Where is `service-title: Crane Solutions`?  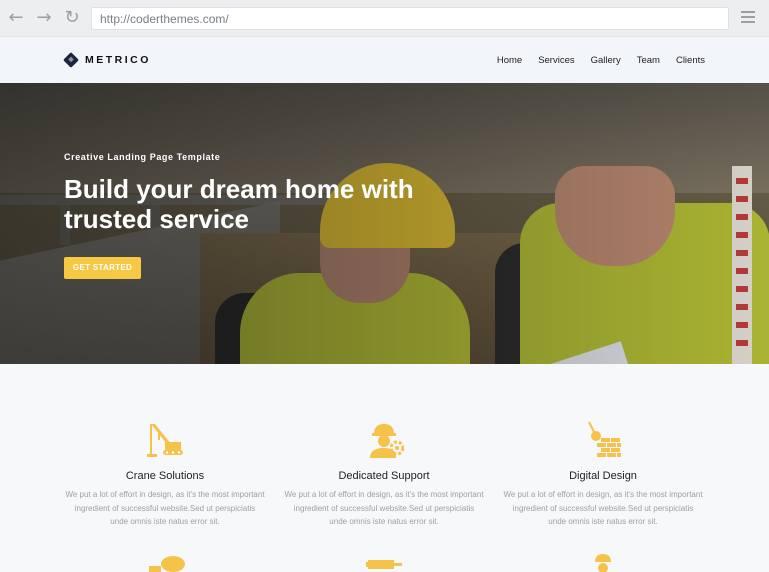
service-title: Crane Solutions is located at coordinates (165, 476).